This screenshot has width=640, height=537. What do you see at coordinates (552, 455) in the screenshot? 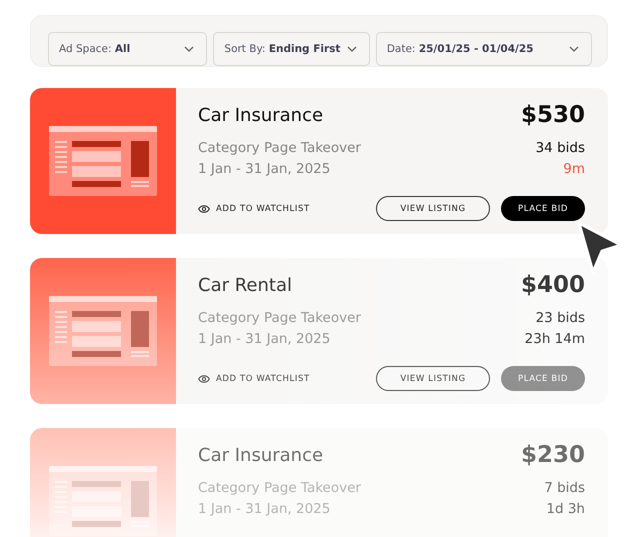
I see `listing-price: $230` at bounding box center [552, 455].